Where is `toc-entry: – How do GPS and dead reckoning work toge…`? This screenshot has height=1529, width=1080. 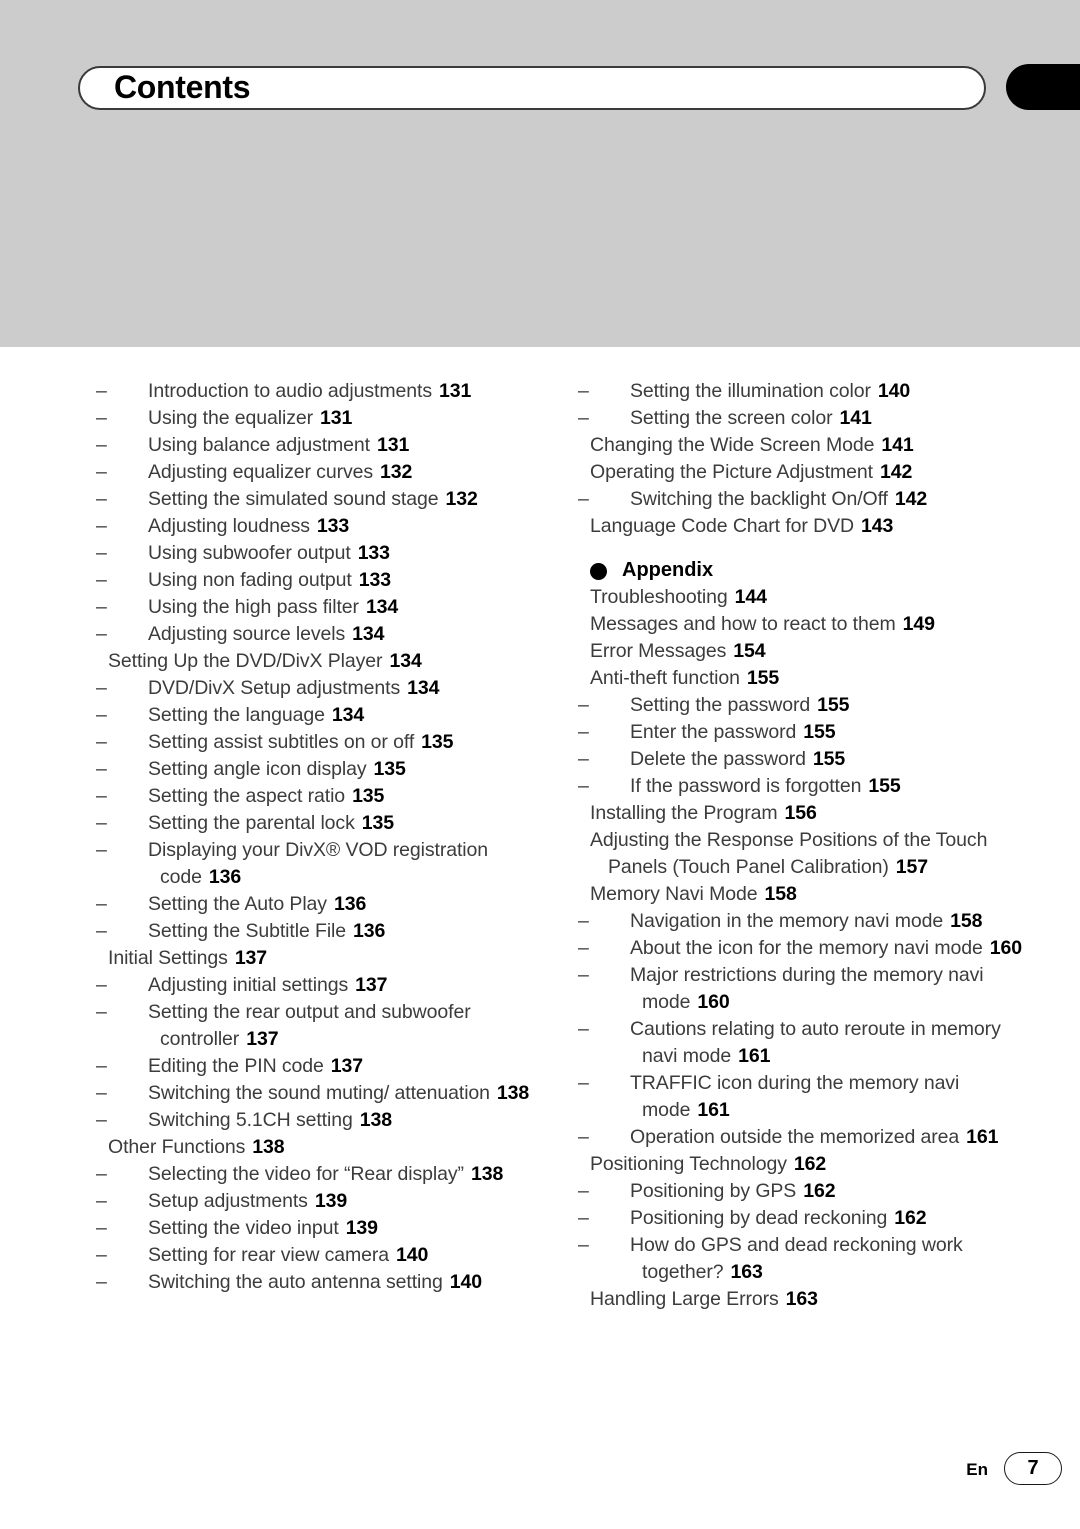 toc-entry: – How do GPS and dead reckoning work toge… is located at coordinates (809, 1259).